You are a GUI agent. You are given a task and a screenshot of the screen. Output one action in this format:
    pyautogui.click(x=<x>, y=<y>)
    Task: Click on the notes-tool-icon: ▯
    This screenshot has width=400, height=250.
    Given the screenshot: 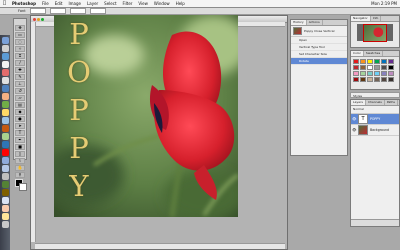 What is the action you would take?
    pyautogui.click(x=20, y=154)
    